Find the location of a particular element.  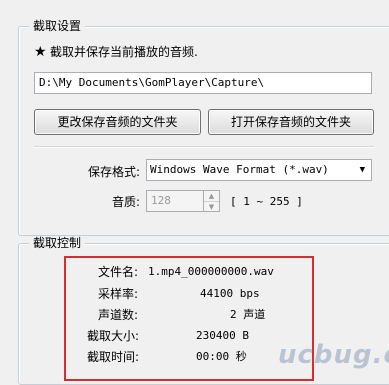

spin-up-icon: ▲ is located at coordinates (211, 196).